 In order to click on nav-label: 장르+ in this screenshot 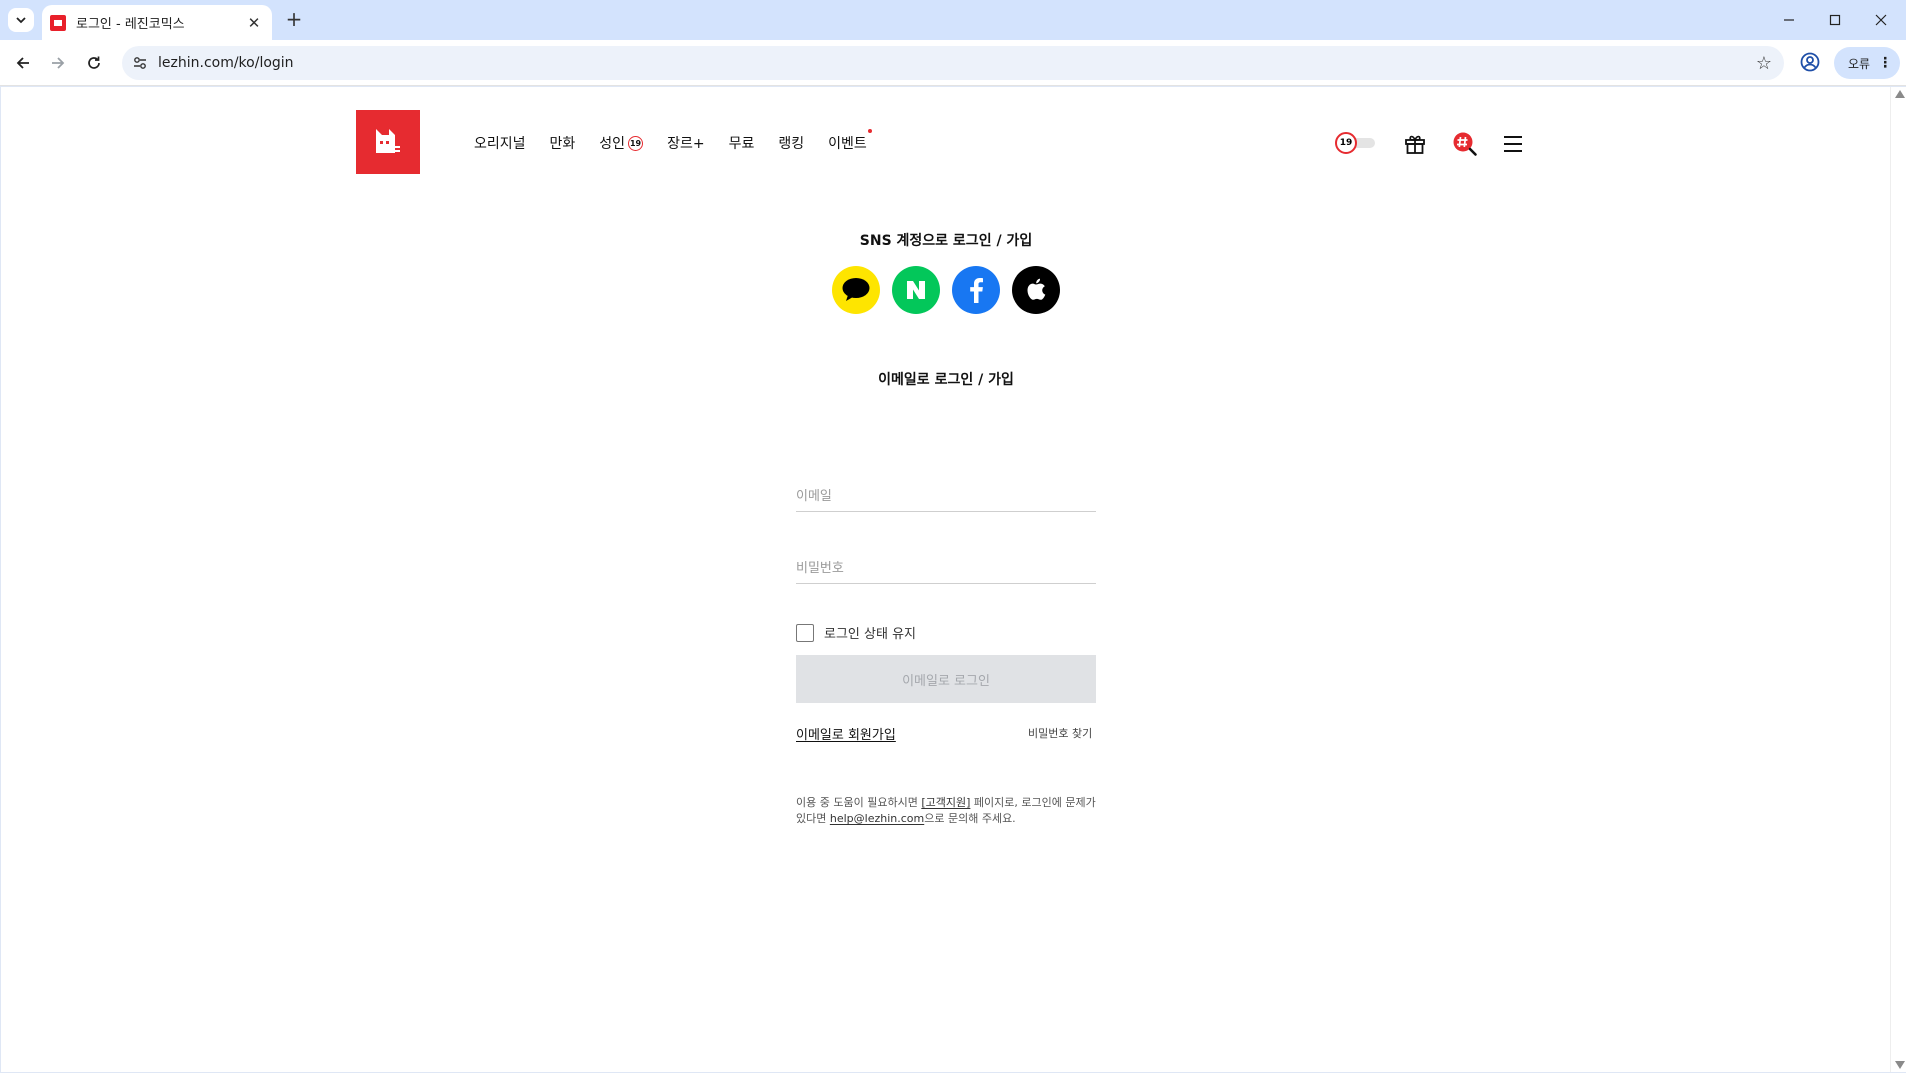, I will do `click(686, 144)`.